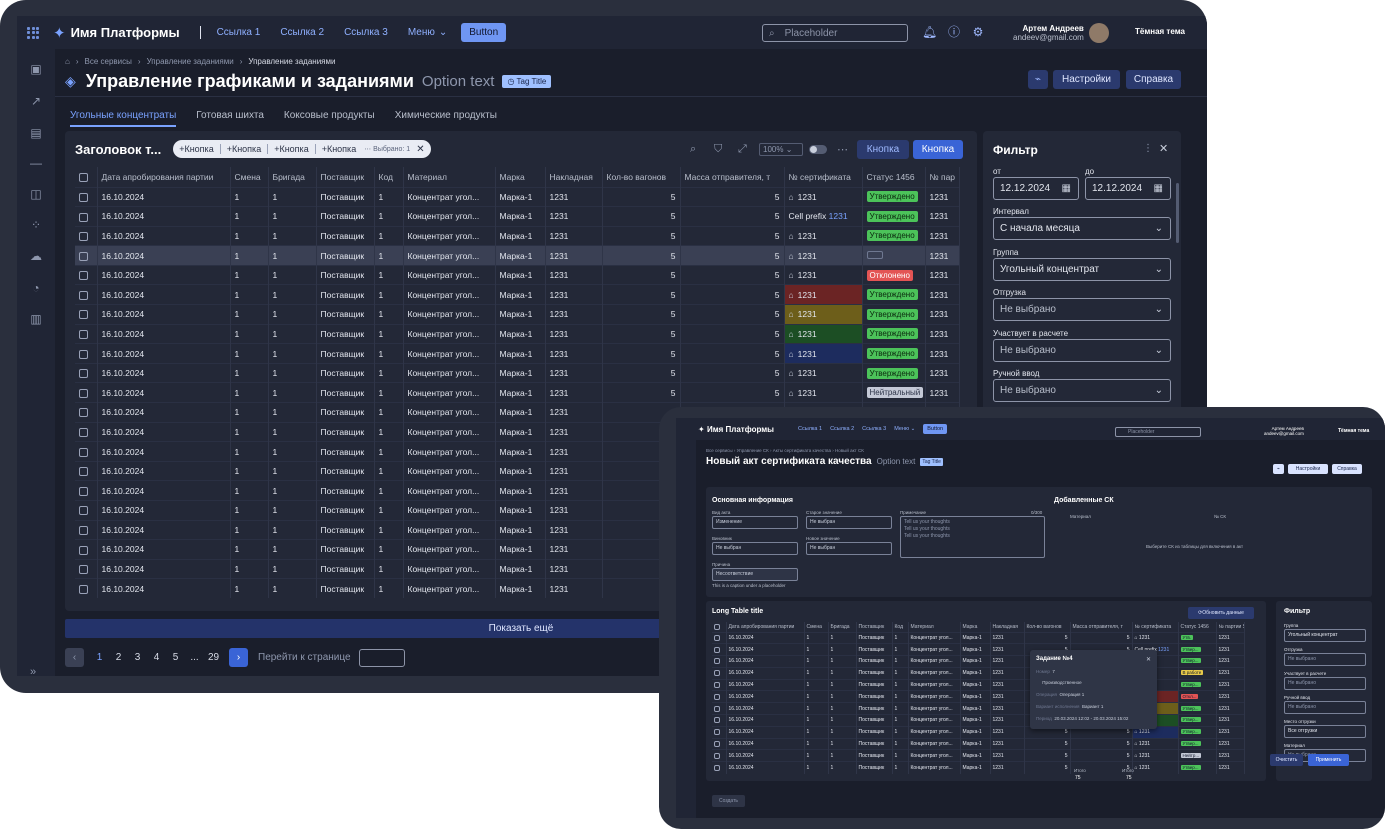  Describe the element at coordinates (190, 61) in the screenshot. I see `breadcrumb-item-2: Управление заданиями` at that location.